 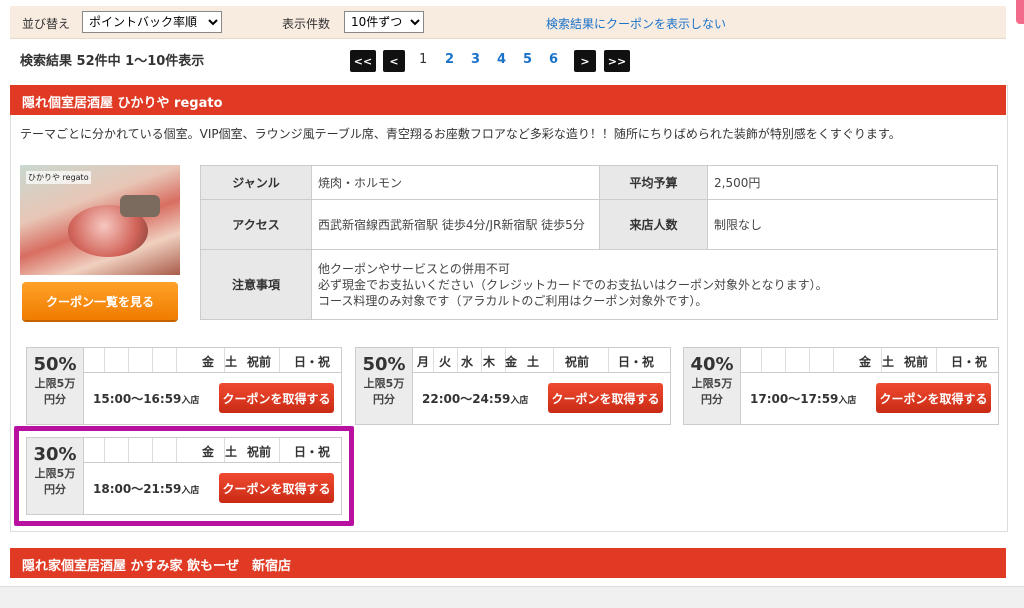 What do you see at coordinates (852, 224) in the screenshot?
I see `capacity-value: 制限なし` at bounding box center [852, 224].